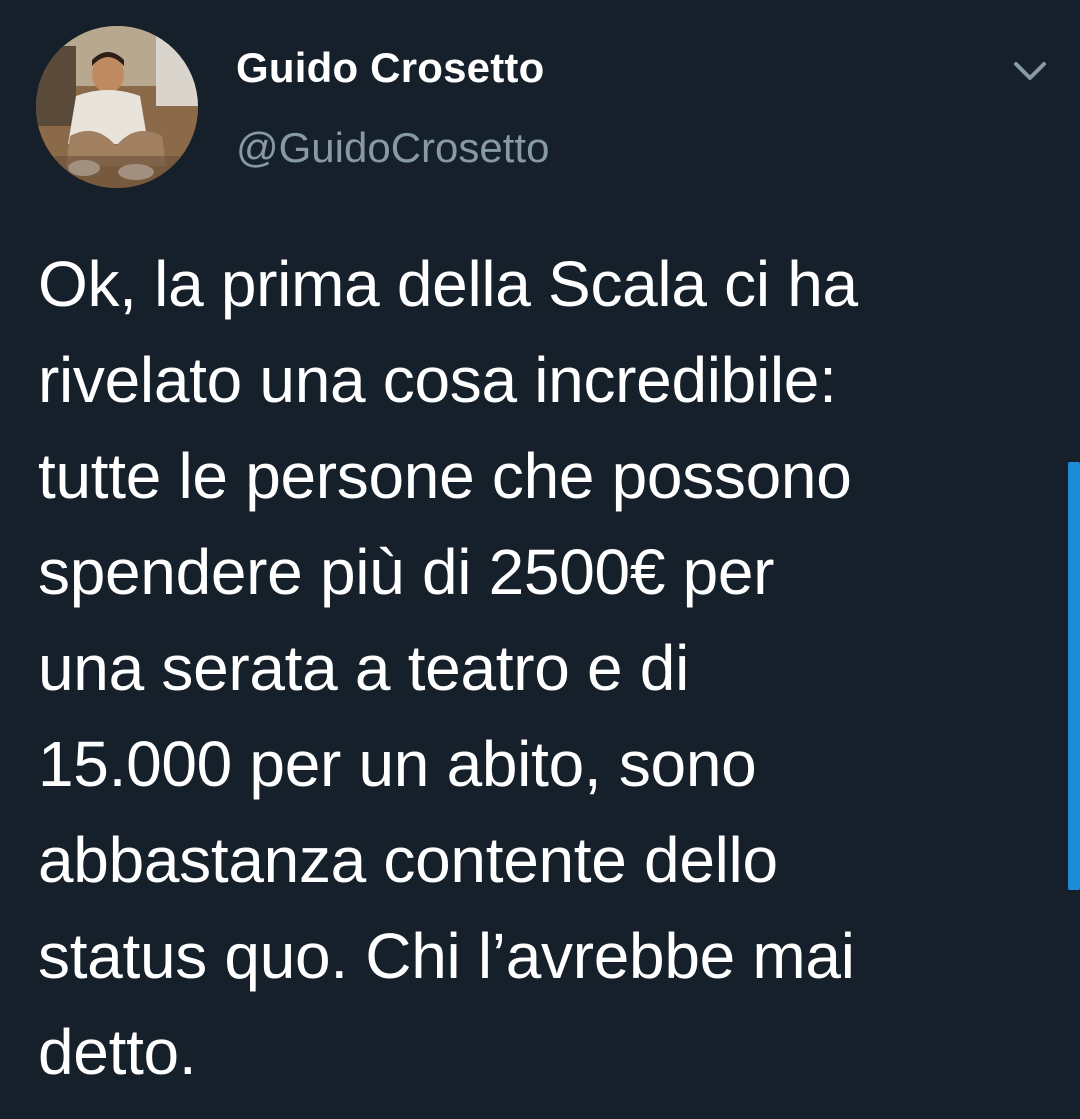 This screenshot has width=1080, height=1119. I want to click on scrollbar, so click(1074, 676).